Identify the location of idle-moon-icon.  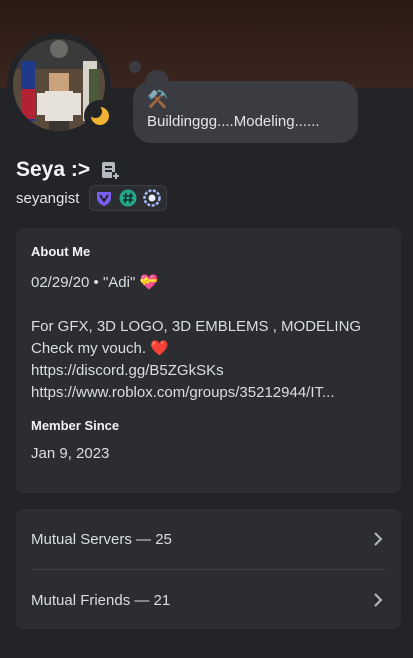
(99, 115).